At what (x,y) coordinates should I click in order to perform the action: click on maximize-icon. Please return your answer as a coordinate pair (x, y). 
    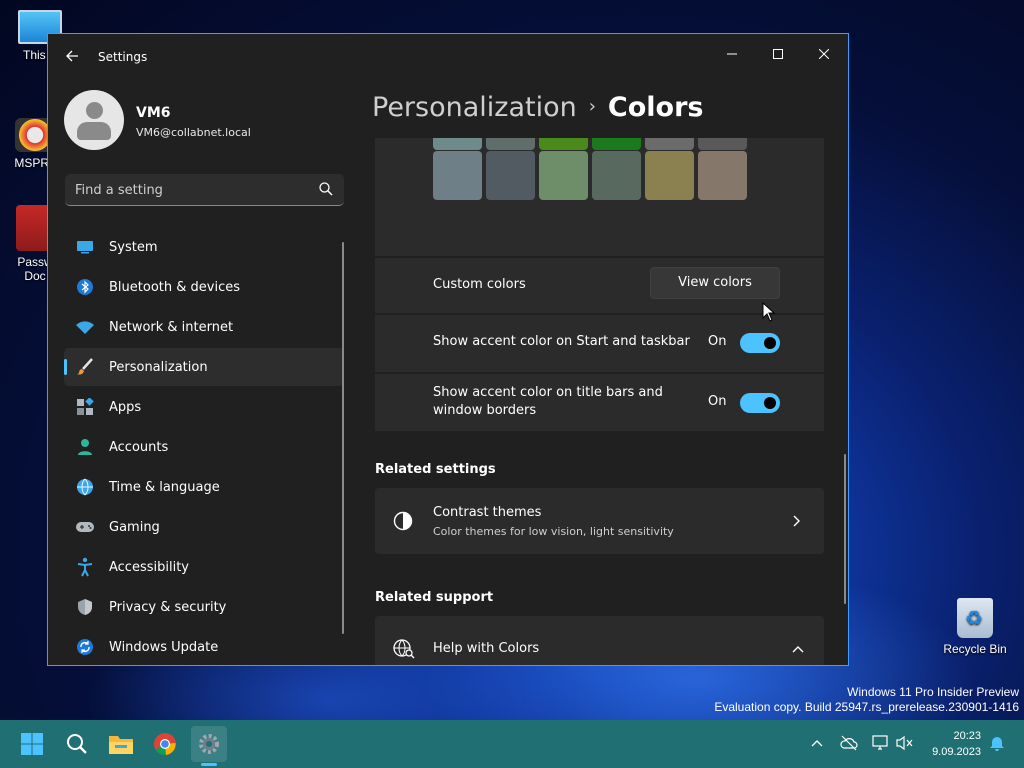
    Looking at the image, I should click on (778, 54).